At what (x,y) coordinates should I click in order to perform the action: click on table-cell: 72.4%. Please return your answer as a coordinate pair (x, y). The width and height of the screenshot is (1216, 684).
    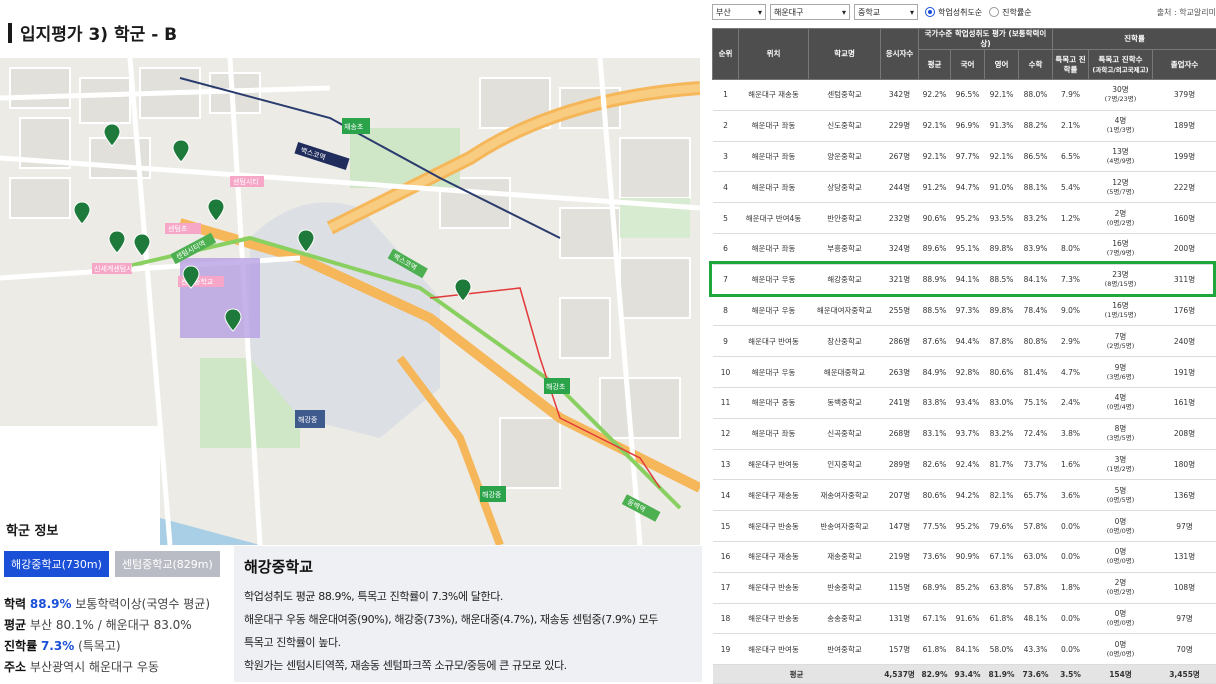
    Looking at the image, I should click on (1035, 434).